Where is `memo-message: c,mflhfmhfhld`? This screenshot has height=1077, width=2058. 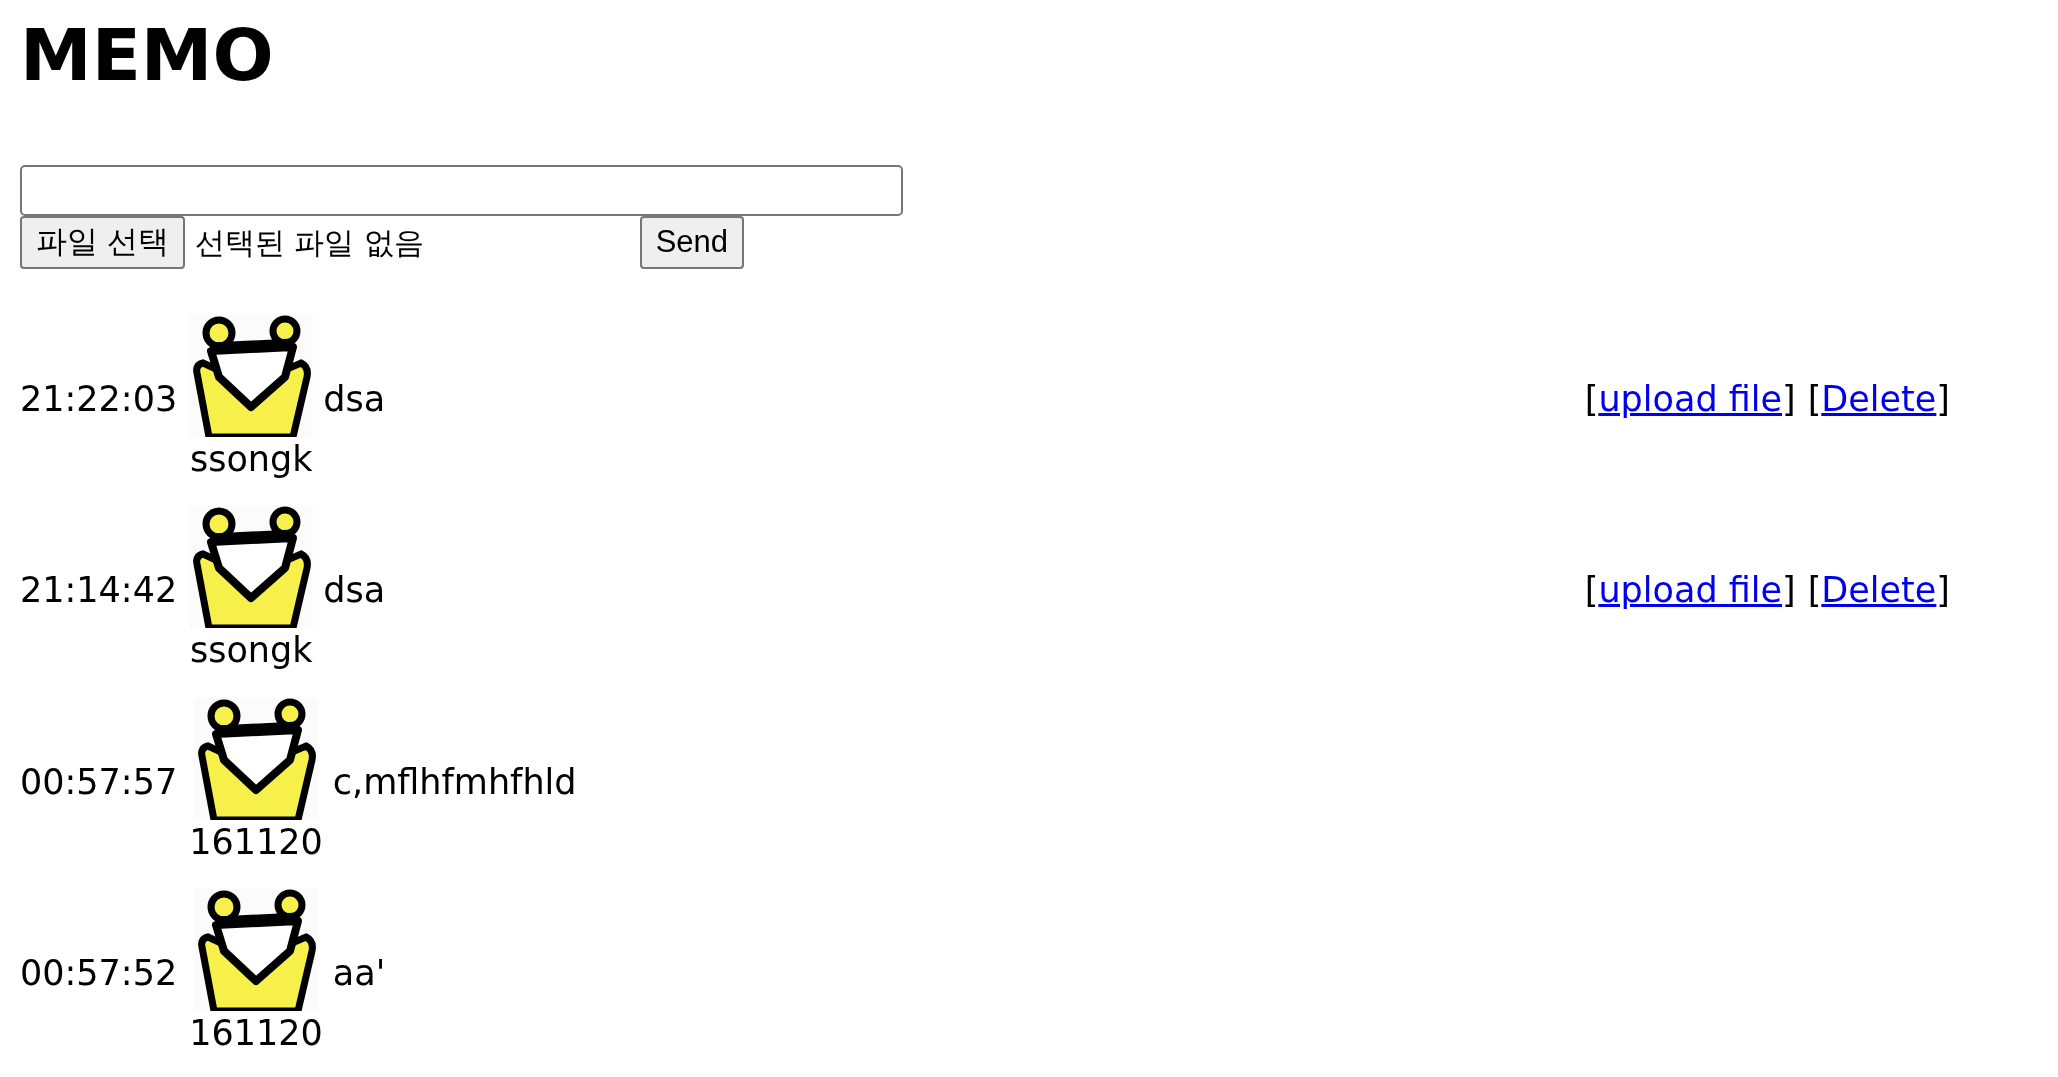
memo-message: c,mflhfmhfhld is located at coordinates (454, 782).